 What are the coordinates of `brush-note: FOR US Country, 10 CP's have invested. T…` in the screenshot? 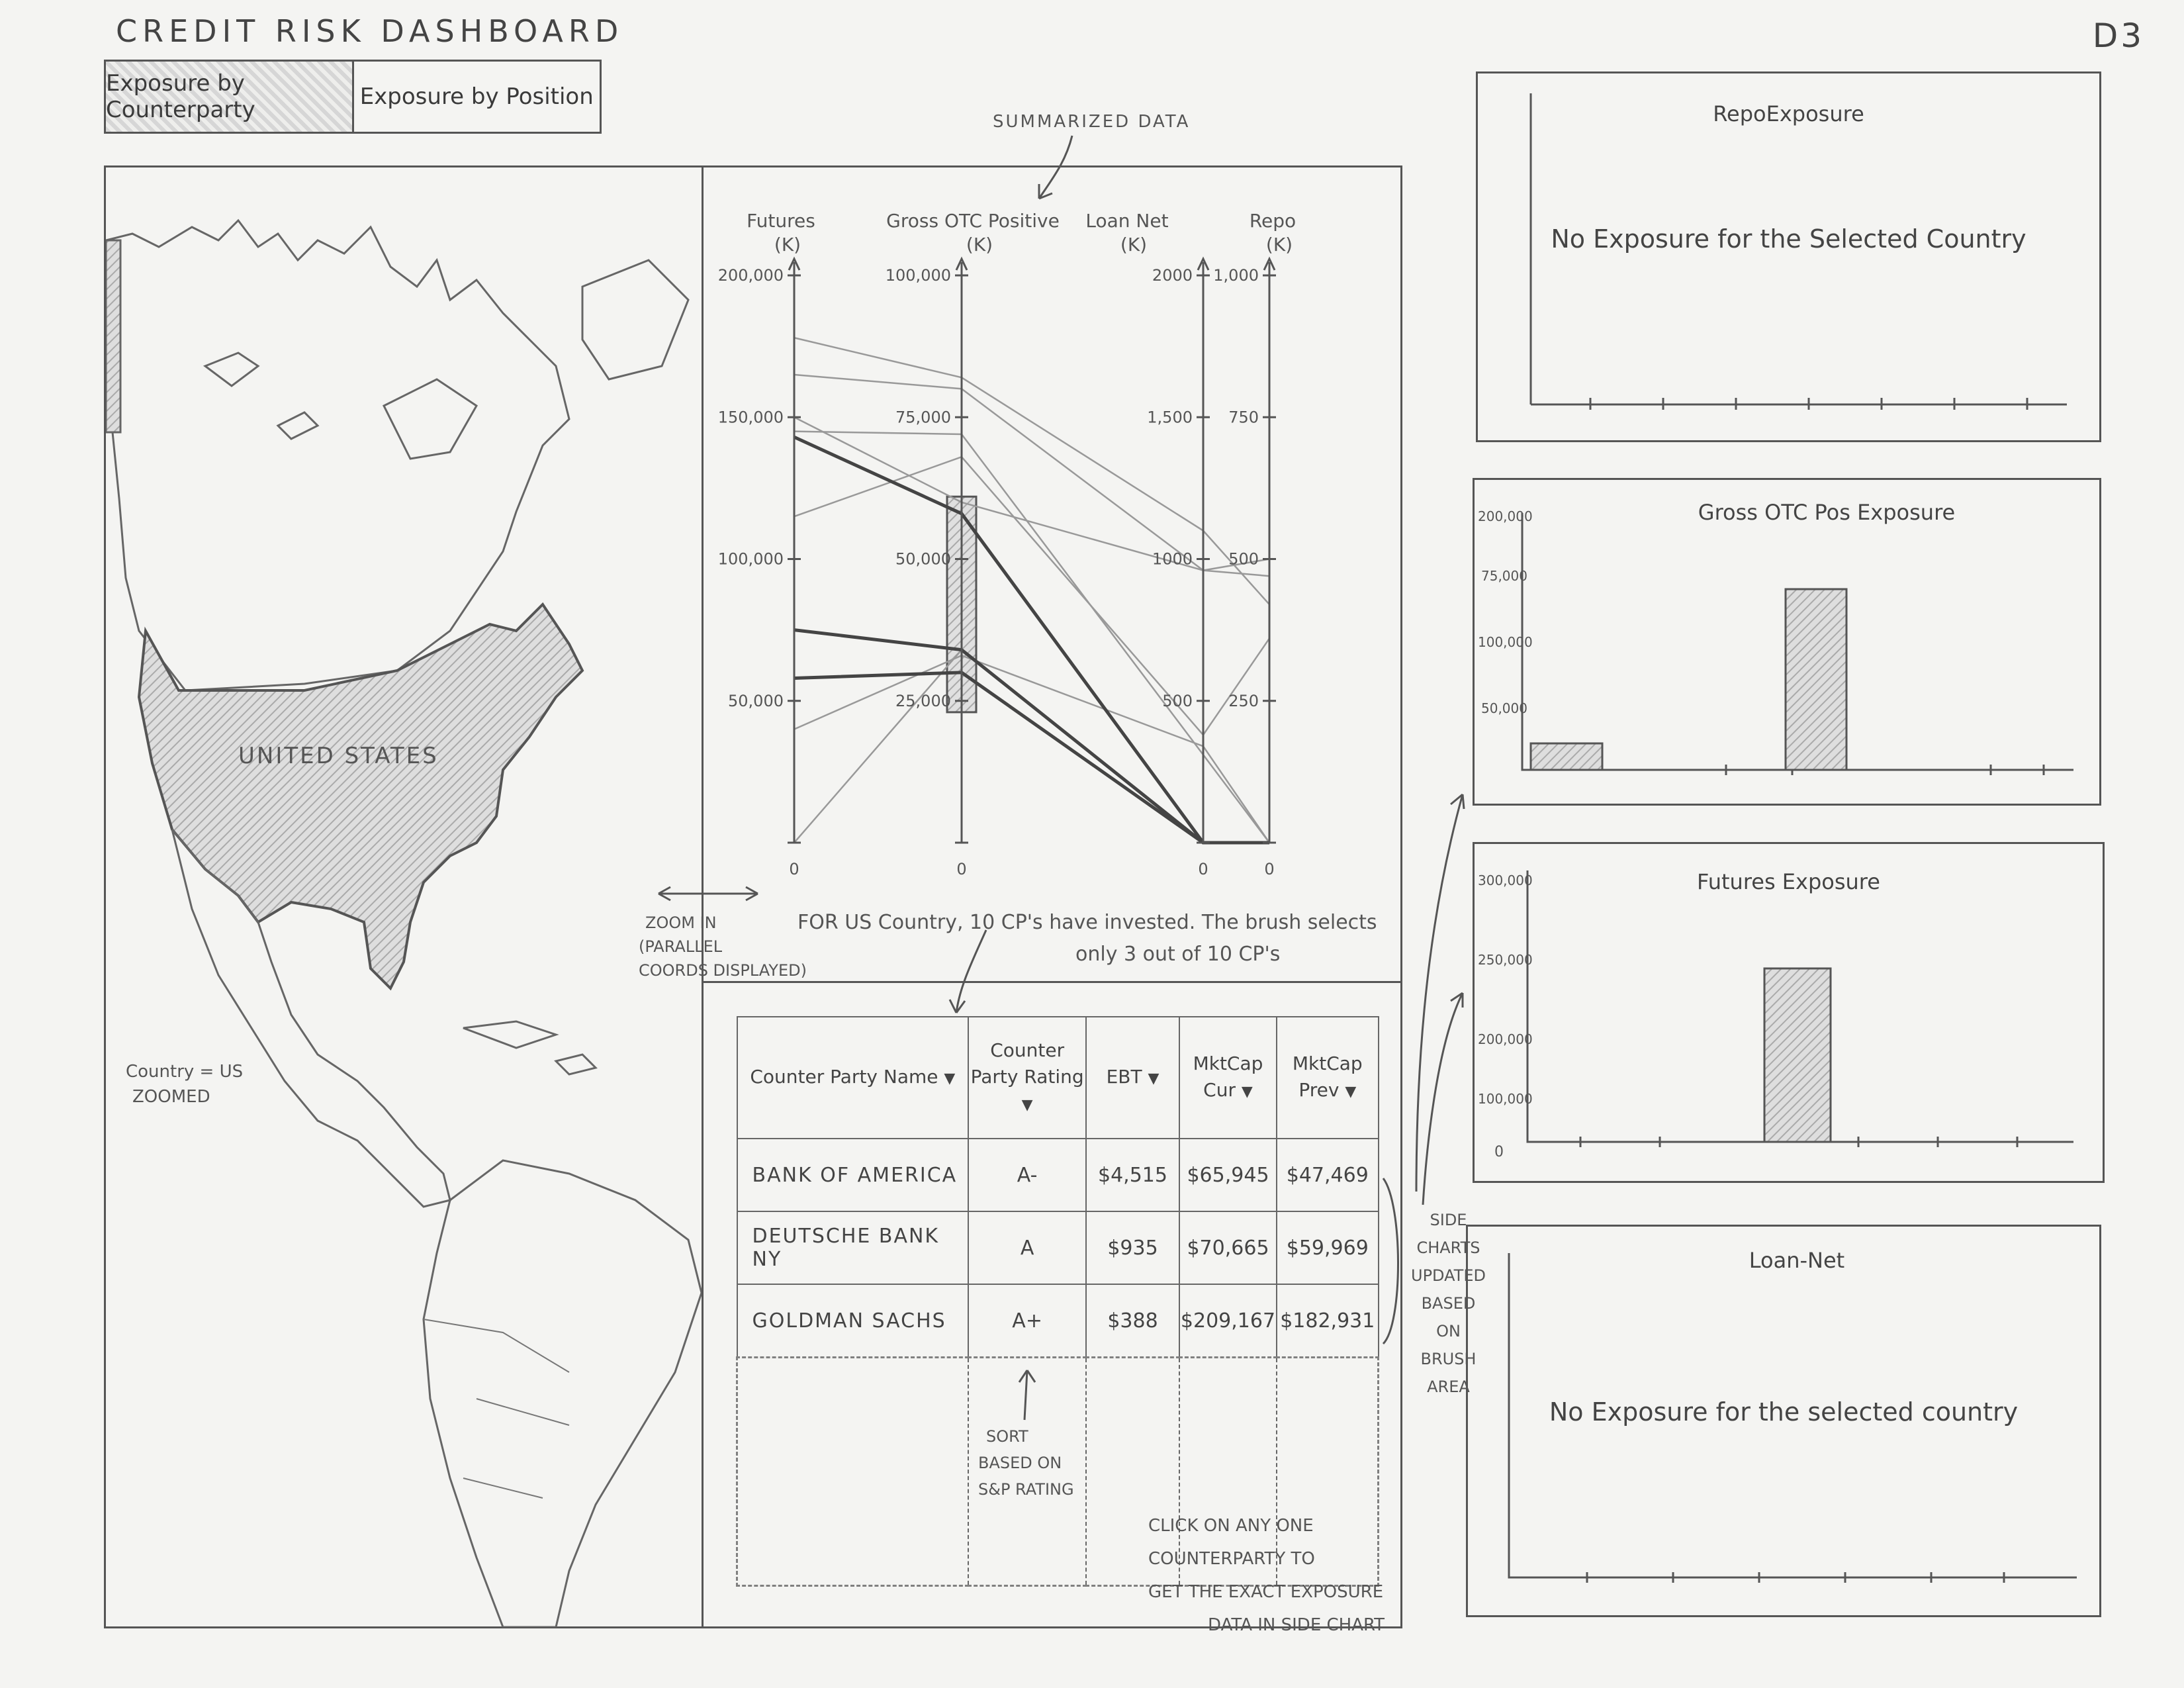 It's located at (1087, 938).